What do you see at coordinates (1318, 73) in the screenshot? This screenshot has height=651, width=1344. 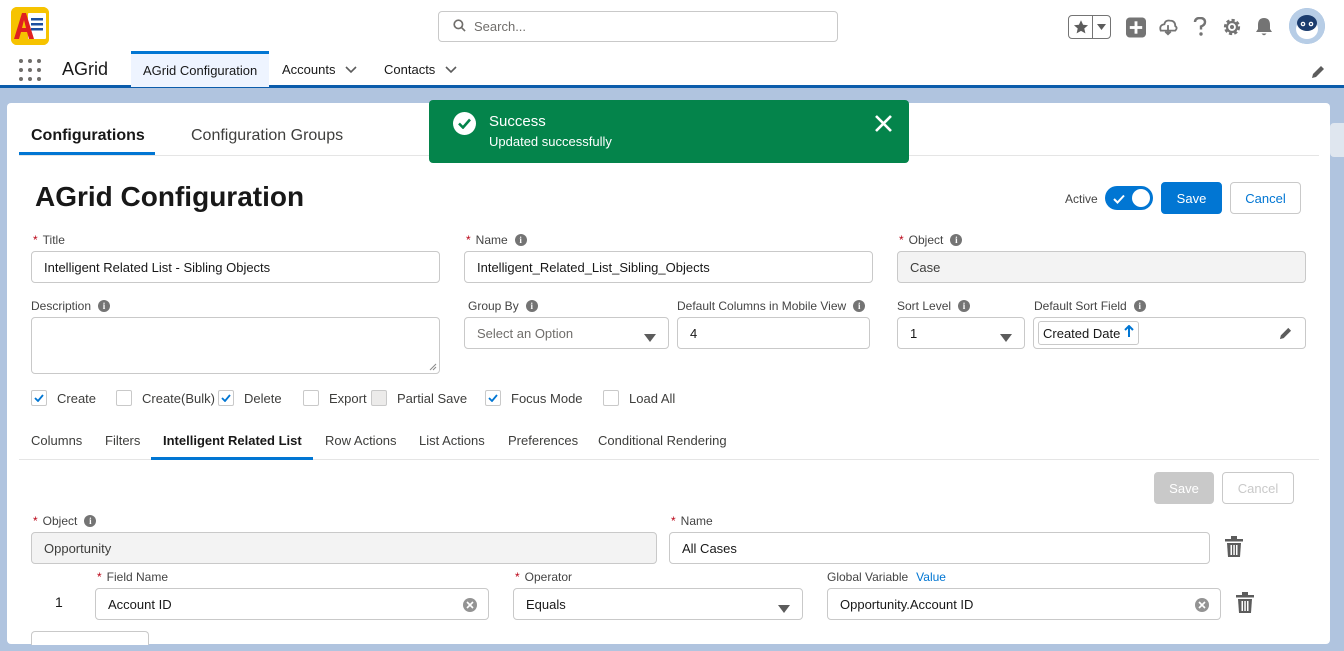 I see `edit-nav-pencil-icon` at bounding box center [1318, 73].